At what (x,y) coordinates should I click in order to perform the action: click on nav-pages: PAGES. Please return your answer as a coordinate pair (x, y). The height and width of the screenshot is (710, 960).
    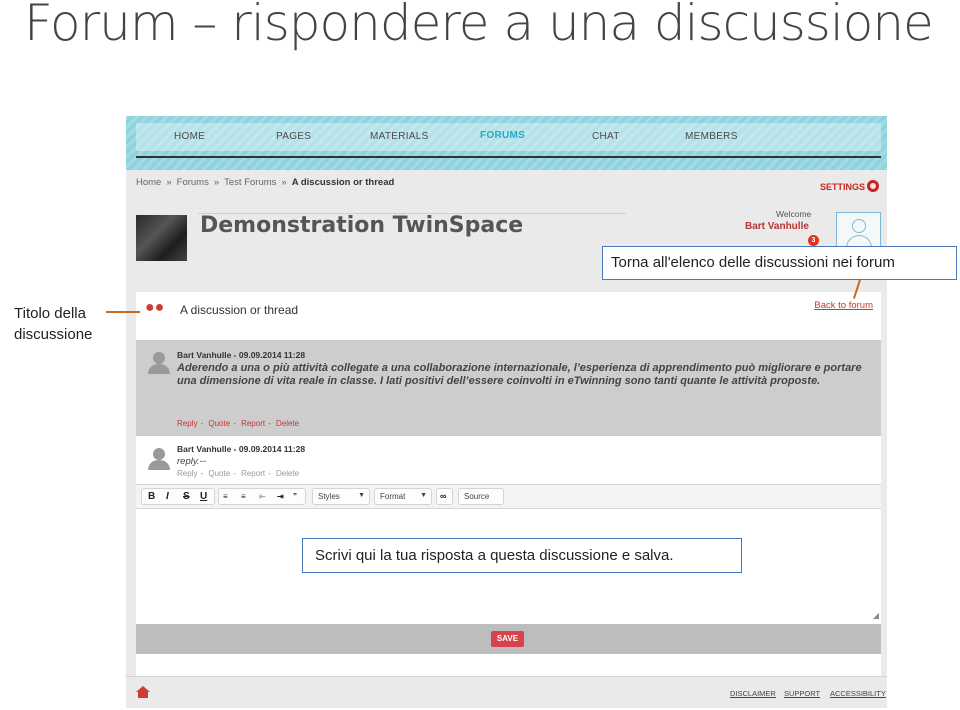
    Looking at the image, I should click on (293, 136).